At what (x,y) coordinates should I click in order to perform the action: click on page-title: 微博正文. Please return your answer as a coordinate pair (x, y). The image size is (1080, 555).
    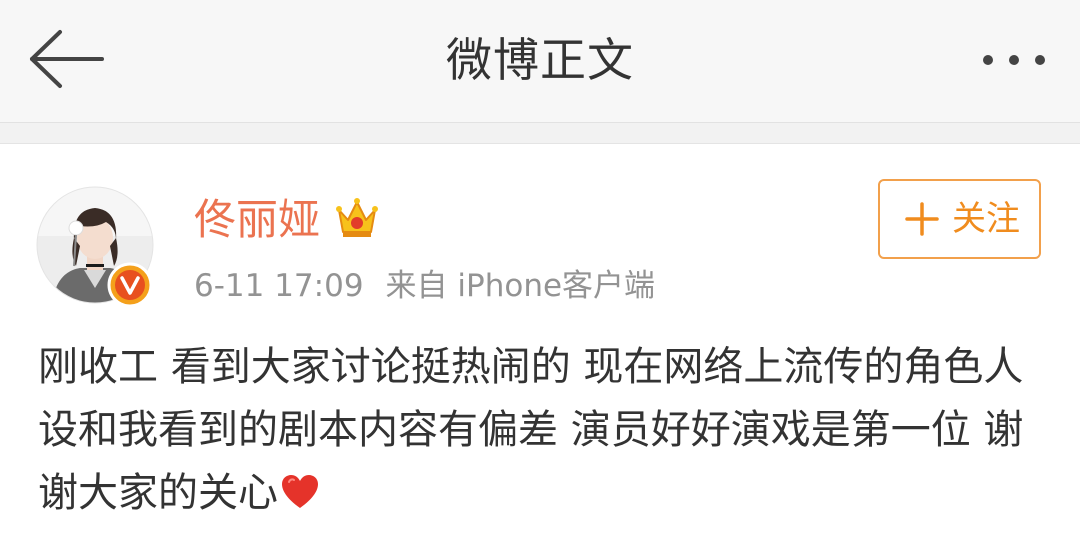
    Looking at the image, I should click on (540, 60).